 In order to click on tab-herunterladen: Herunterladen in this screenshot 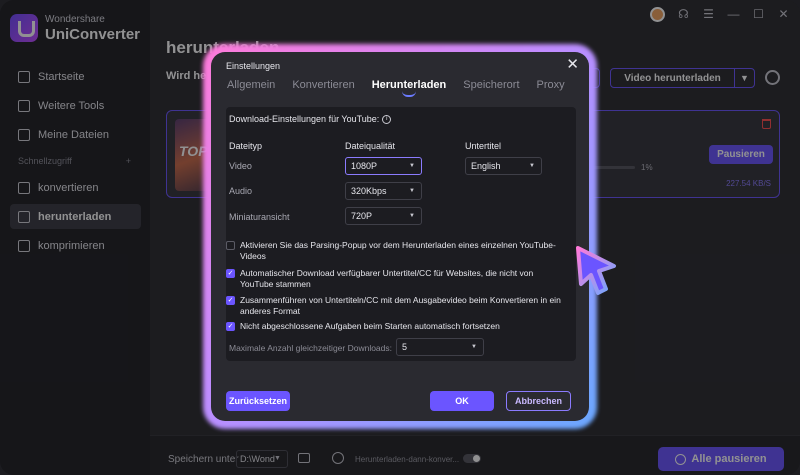, I will do `click(409, 88)`.